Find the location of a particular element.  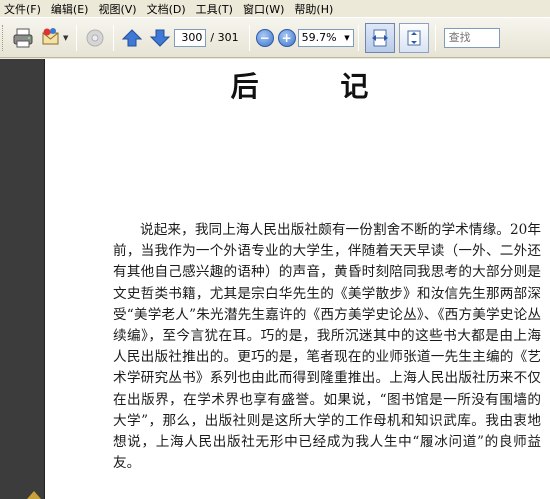

arrow-down-icon is located at coordinates (160, 38).